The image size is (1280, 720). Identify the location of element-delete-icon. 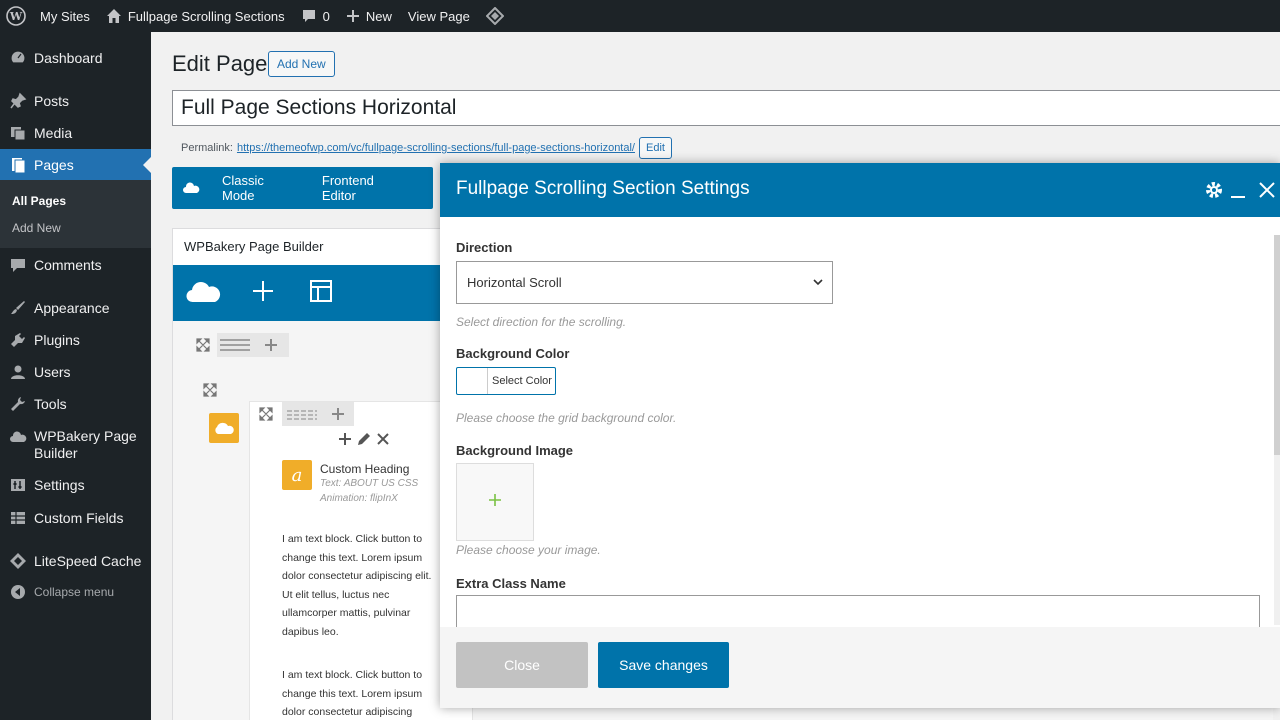
(383, 439).